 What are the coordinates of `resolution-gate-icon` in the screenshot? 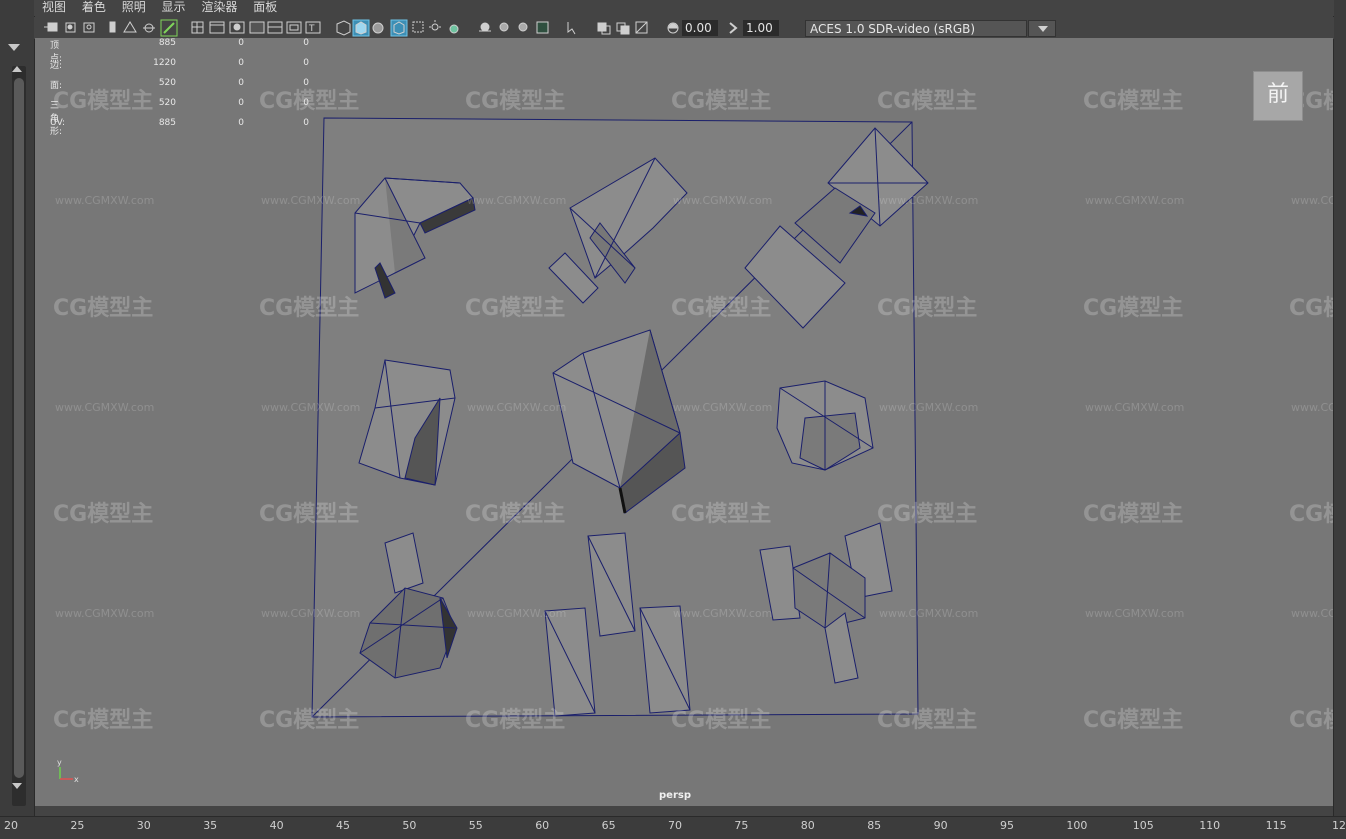 It's located at (237, 27).